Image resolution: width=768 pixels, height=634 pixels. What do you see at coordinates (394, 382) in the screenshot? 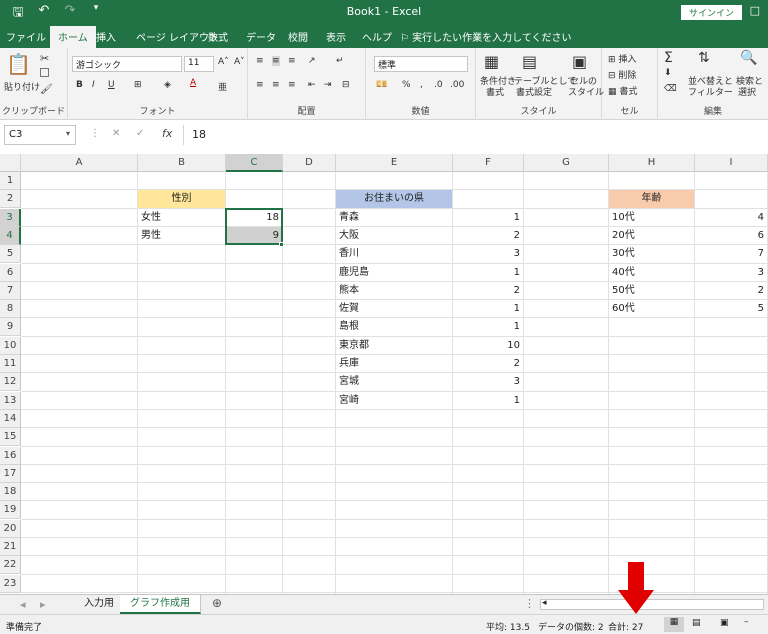
I see `prefecture-label-cell: 宮城` at bounding box center [394, 382].